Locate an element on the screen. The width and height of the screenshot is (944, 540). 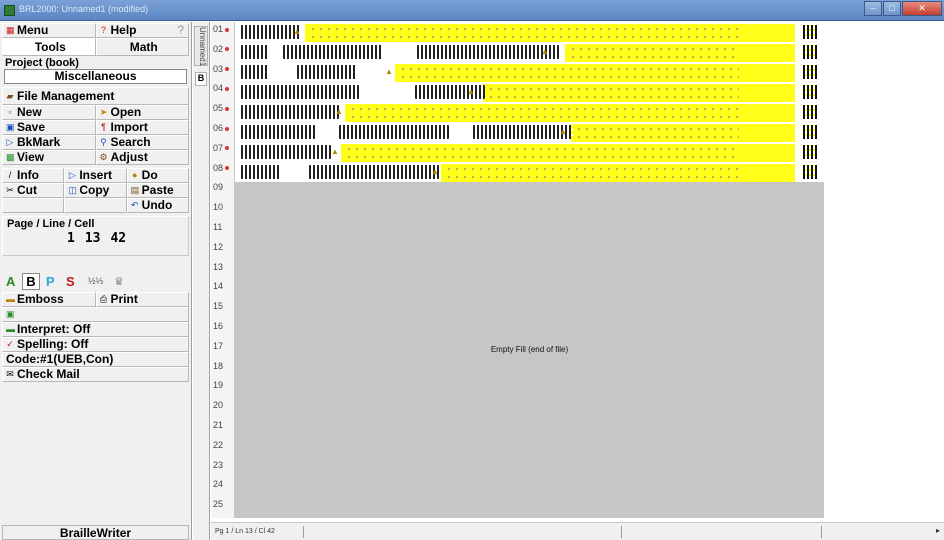
bookmark-icon: ▷ is located at coordinates (10, 142).